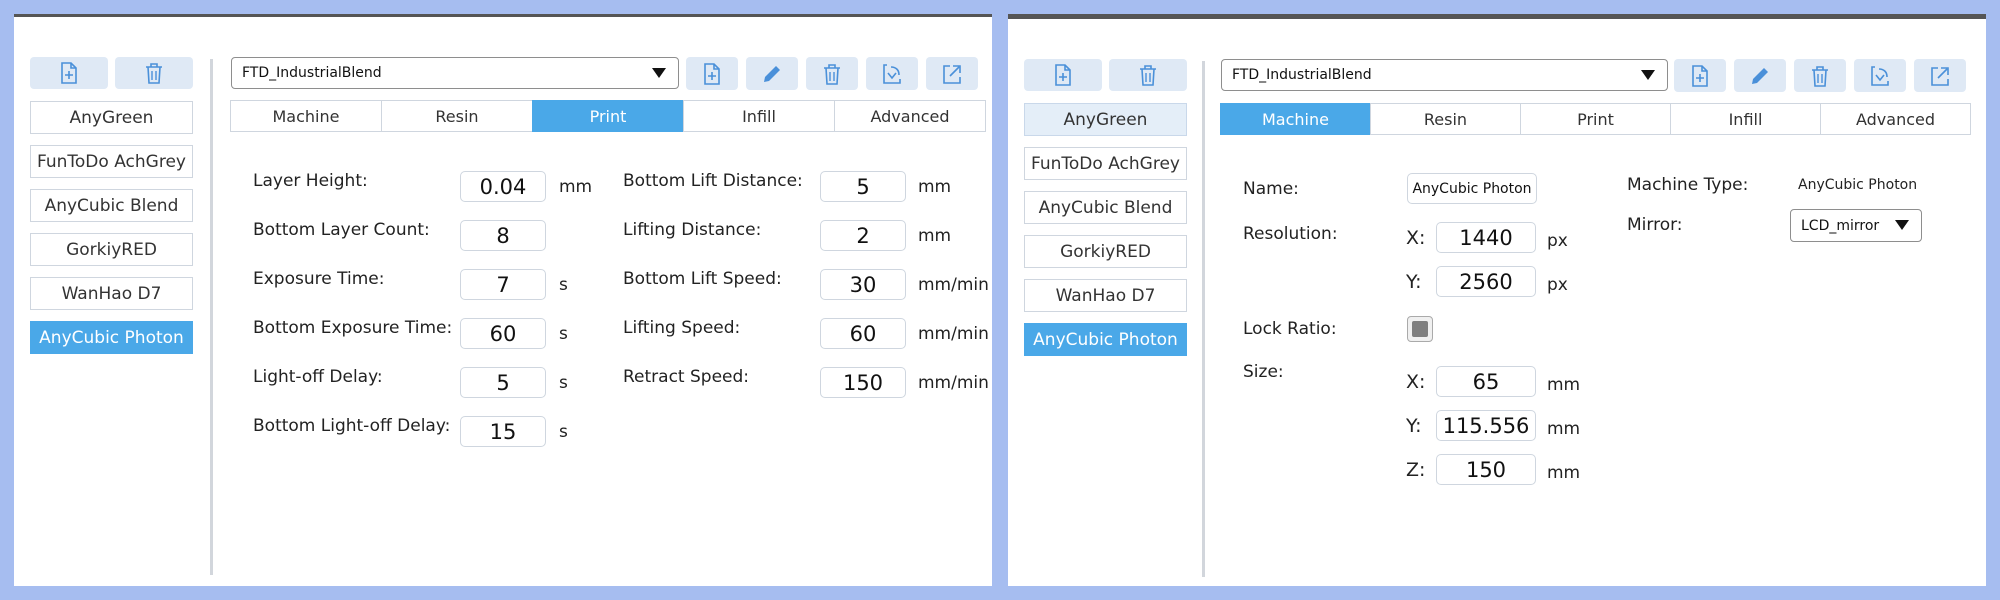 The width and height of the screenshot is (2000, 600). I want to click on size-z-axis-label: Z:, so click(1416, 470).